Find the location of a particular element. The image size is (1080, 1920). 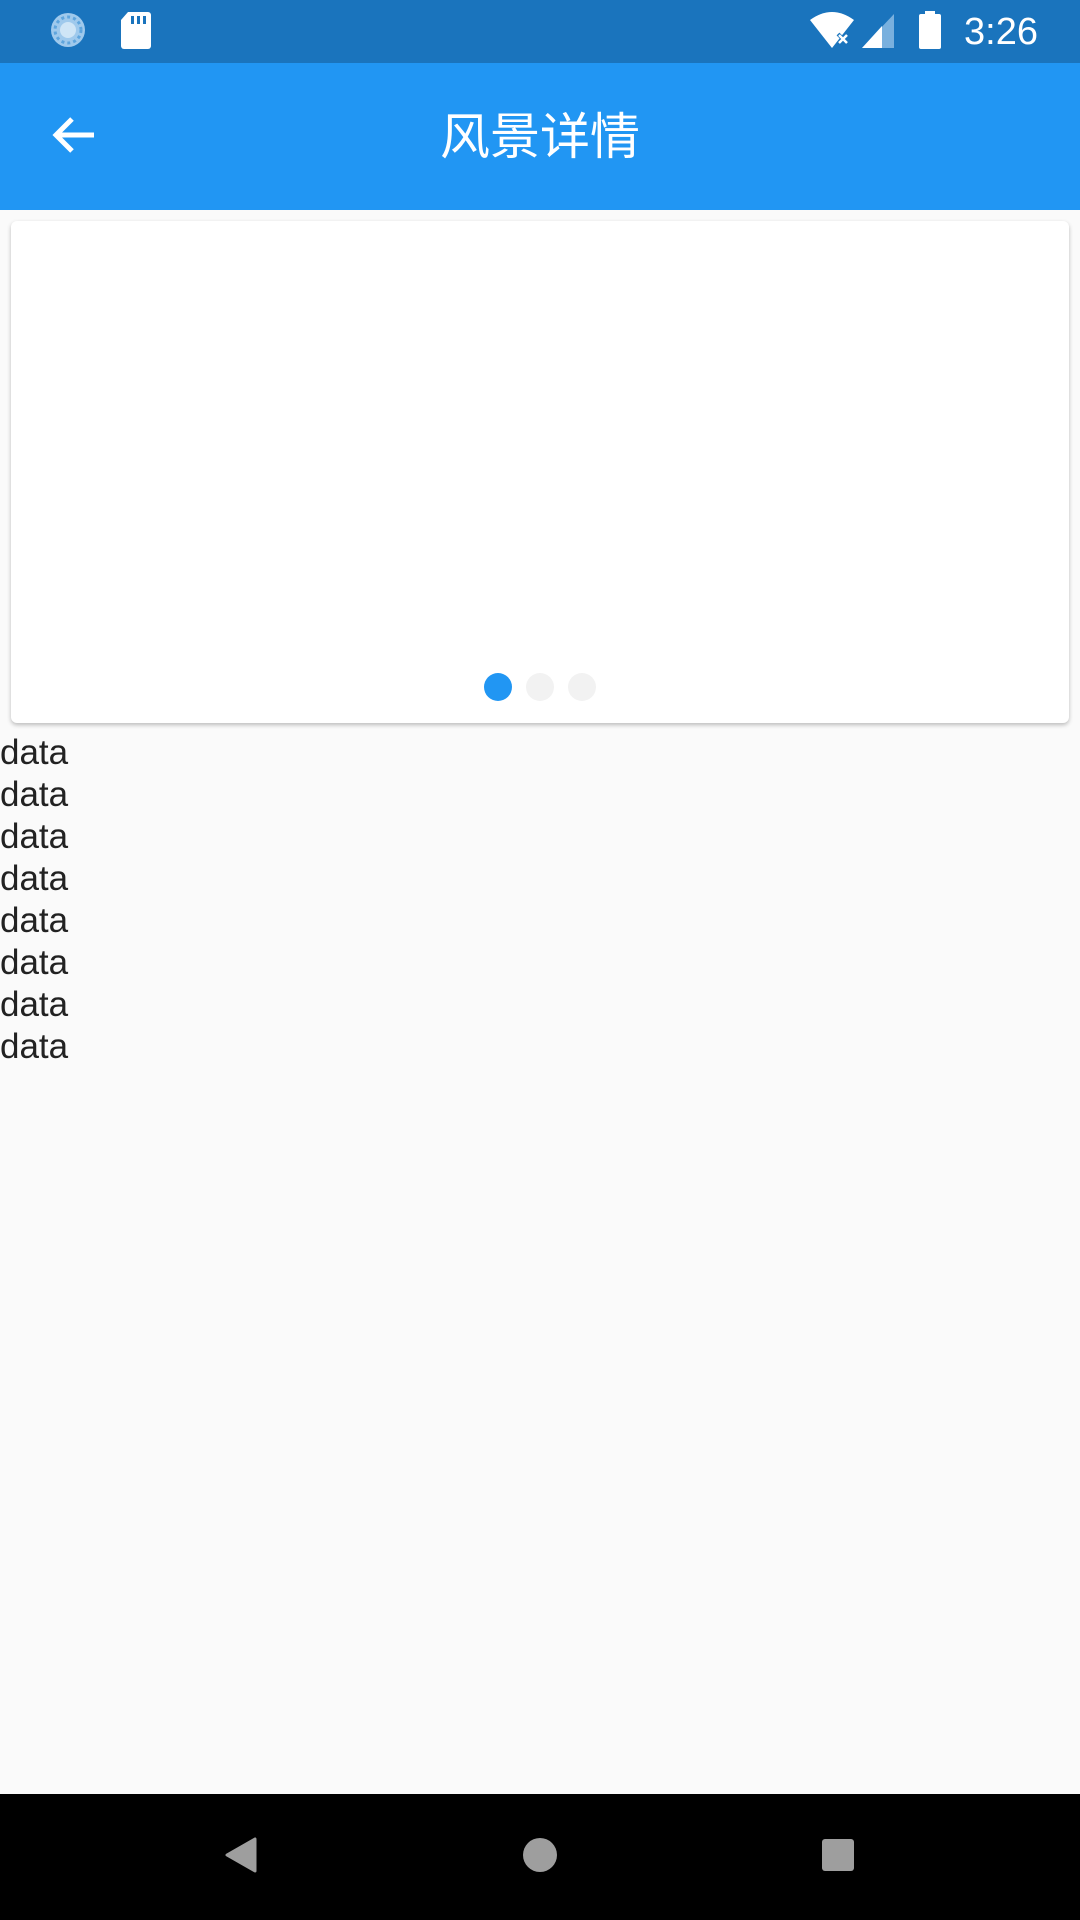

status-left-icons is located at coordinates (100, 32).